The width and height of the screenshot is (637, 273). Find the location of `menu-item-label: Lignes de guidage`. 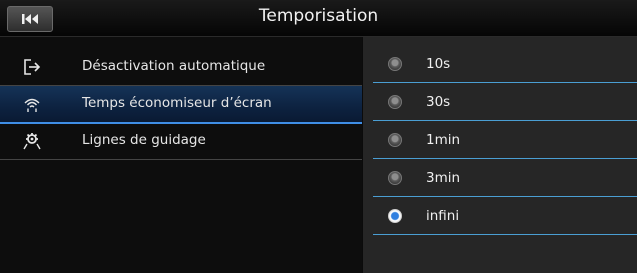

menu-item-label: Lignes de guidage is located at coordinates (144, 140).